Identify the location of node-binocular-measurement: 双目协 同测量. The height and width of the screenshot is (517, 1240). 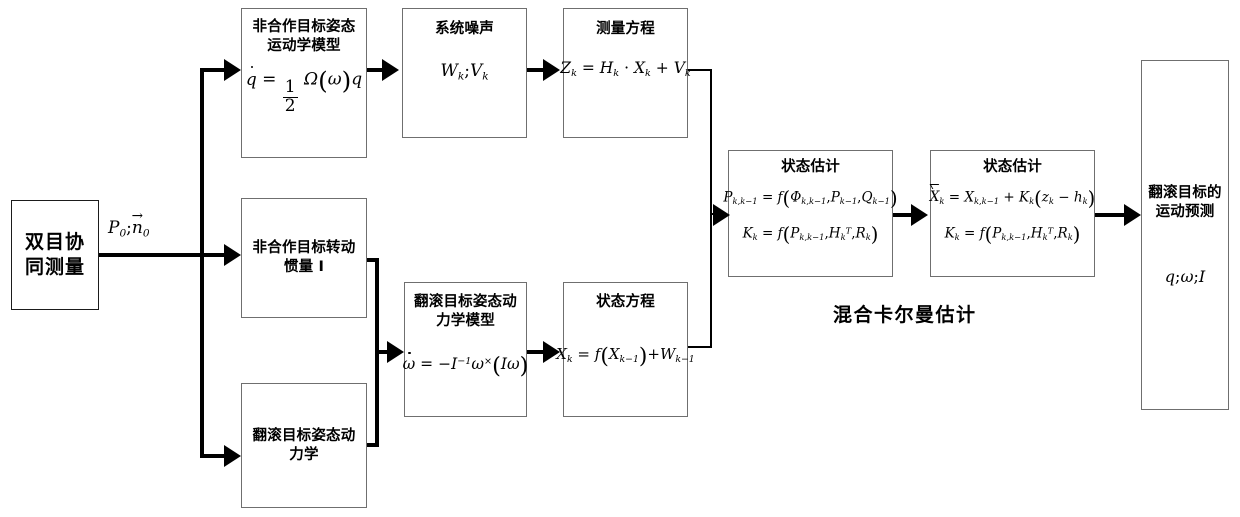
(55, 255).